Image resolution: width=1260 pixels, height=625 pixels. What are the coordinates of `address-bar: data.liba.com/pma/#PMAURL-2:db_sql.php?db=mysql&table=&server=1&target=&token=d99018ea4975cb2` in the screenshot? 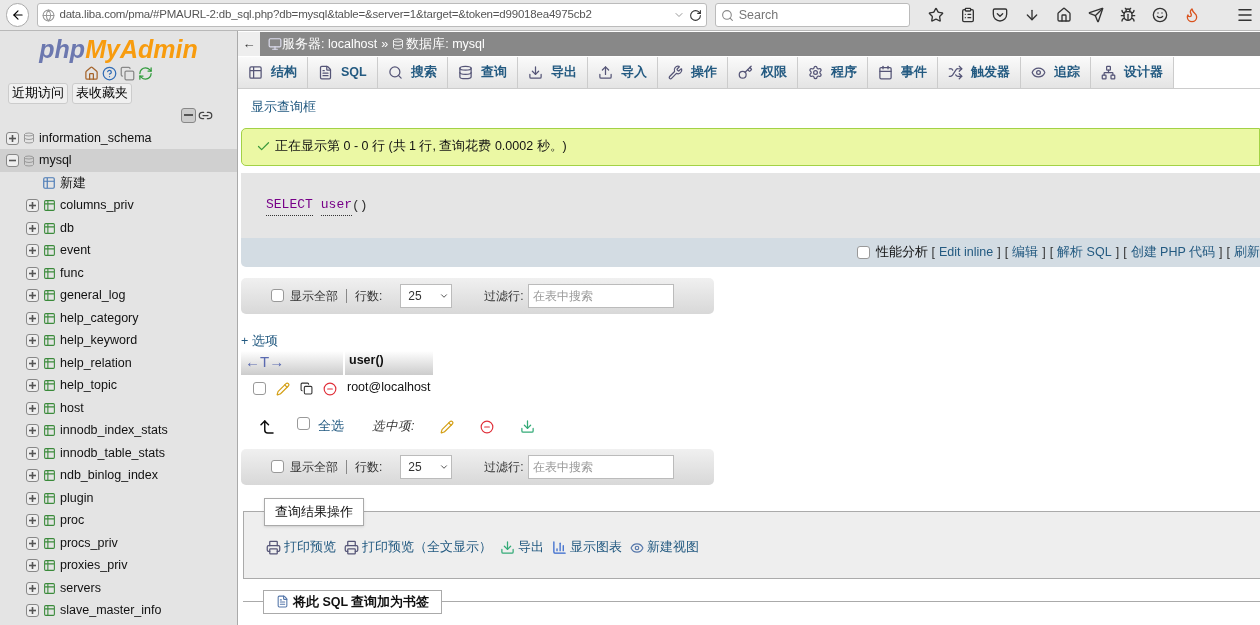 It's located at (372, 15).